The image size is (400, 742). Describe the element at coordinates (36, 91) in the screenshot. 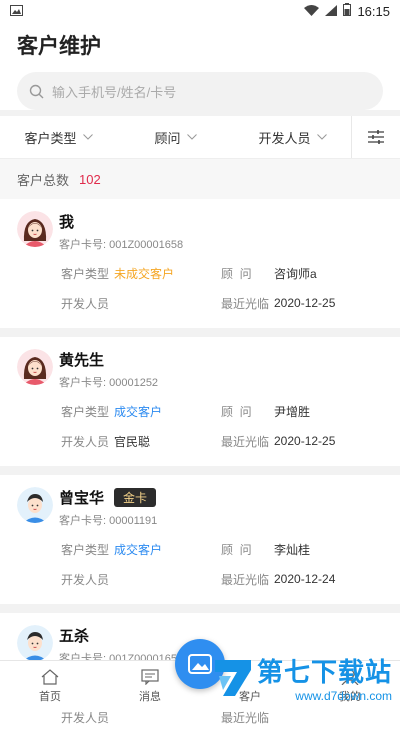

I see `search-icon` at that location.